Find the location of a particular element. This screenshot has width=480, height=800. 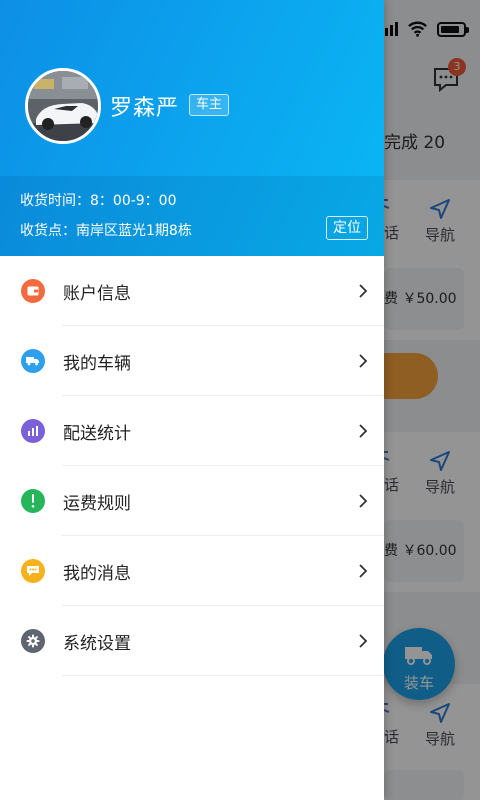

receive-time: 收货时间：8：00-9：00 is located at coordinates (98, 201).